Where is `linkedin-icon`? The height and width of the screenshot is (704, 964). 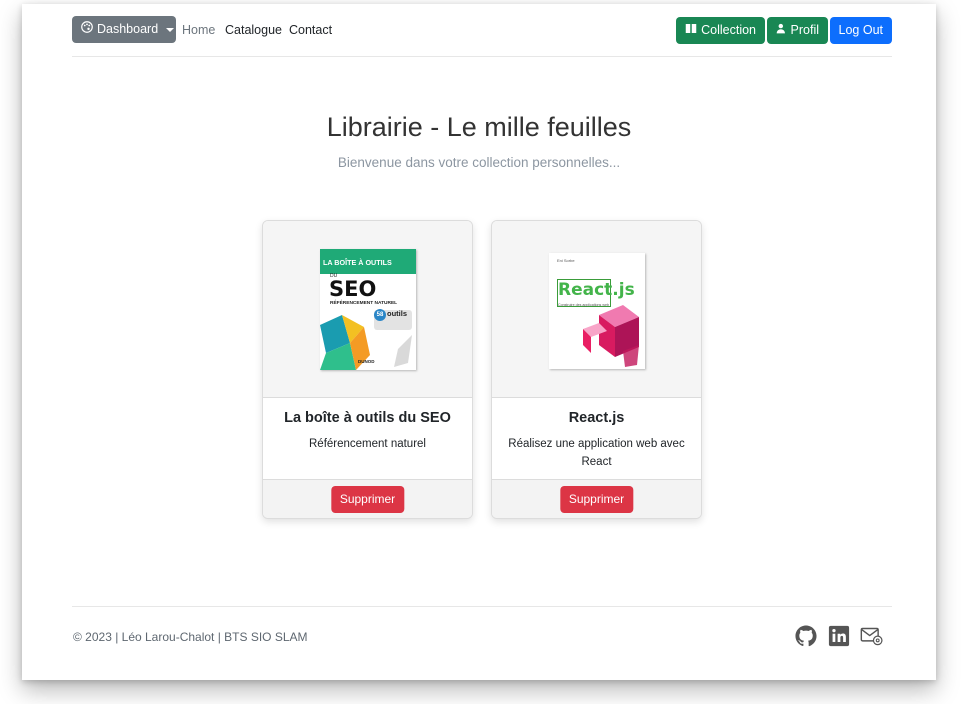 linkedin-icon is located at coordinates (838, 635).